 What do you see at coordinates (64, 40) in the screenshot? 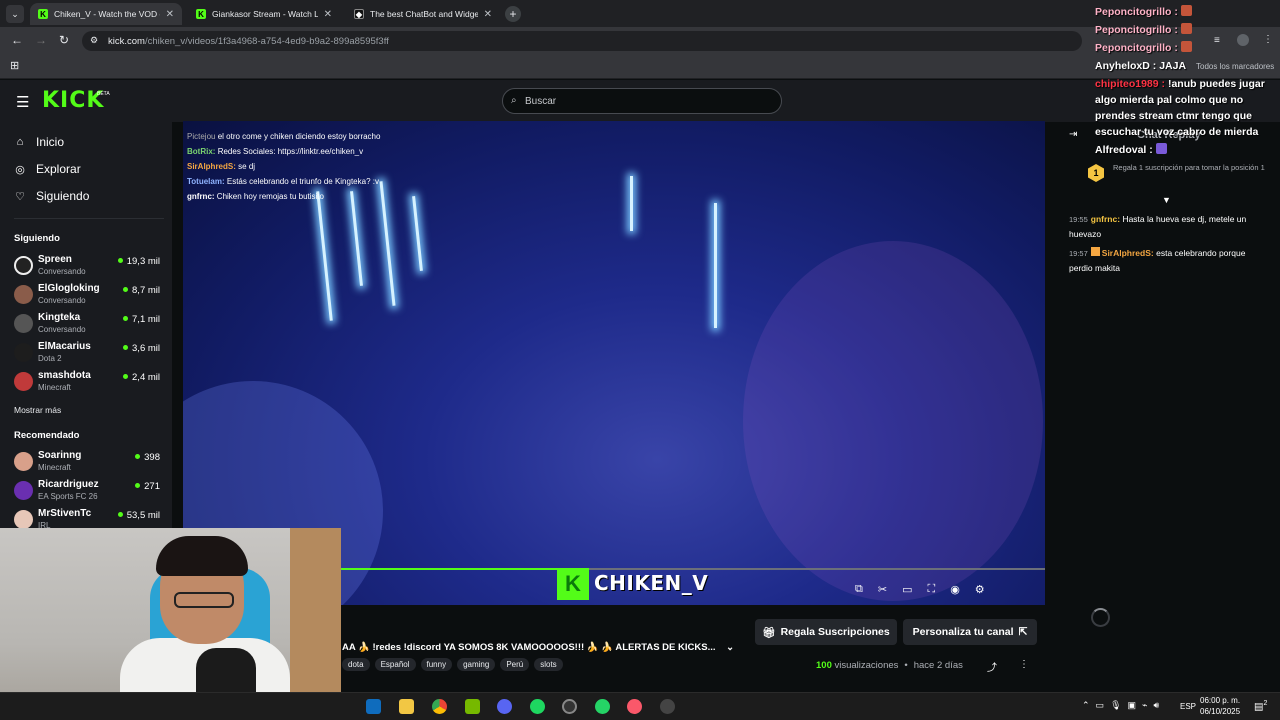
I see `reload-icon: ↻` at bounding box center [64, 40].